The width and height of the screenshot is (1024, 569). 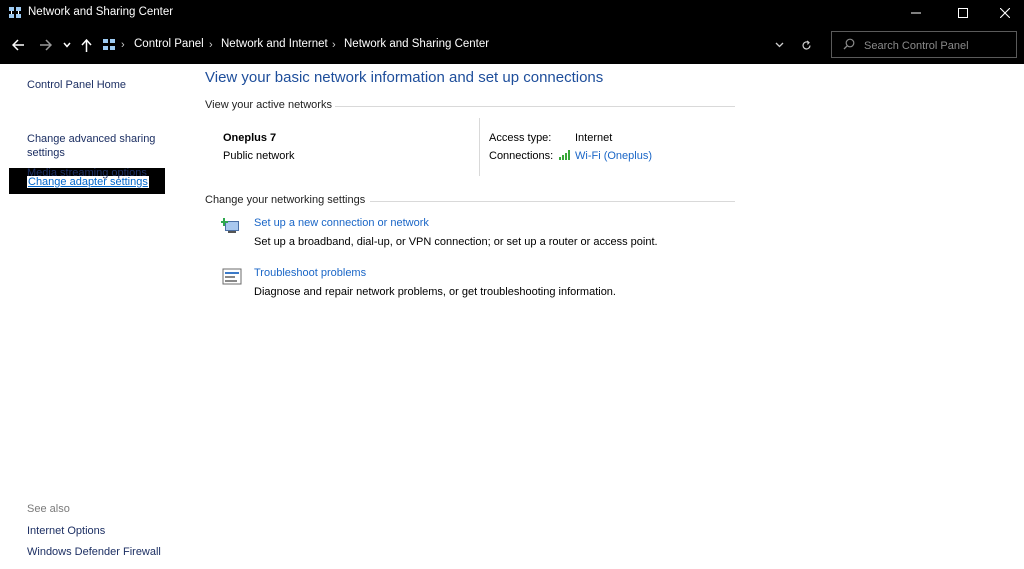 I want to click on troubleshoot-icon, so click(x=232, y=276).